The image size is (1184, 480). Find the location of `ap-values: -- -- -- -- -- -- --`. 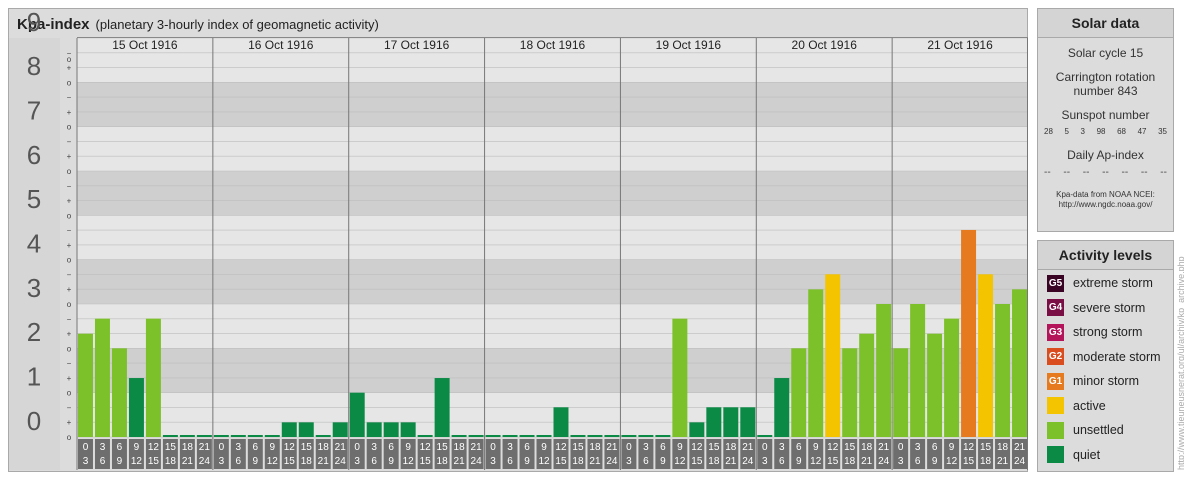

ap-values: -- -- -- -- -- -- -- is located at coordinates (1105, 172).